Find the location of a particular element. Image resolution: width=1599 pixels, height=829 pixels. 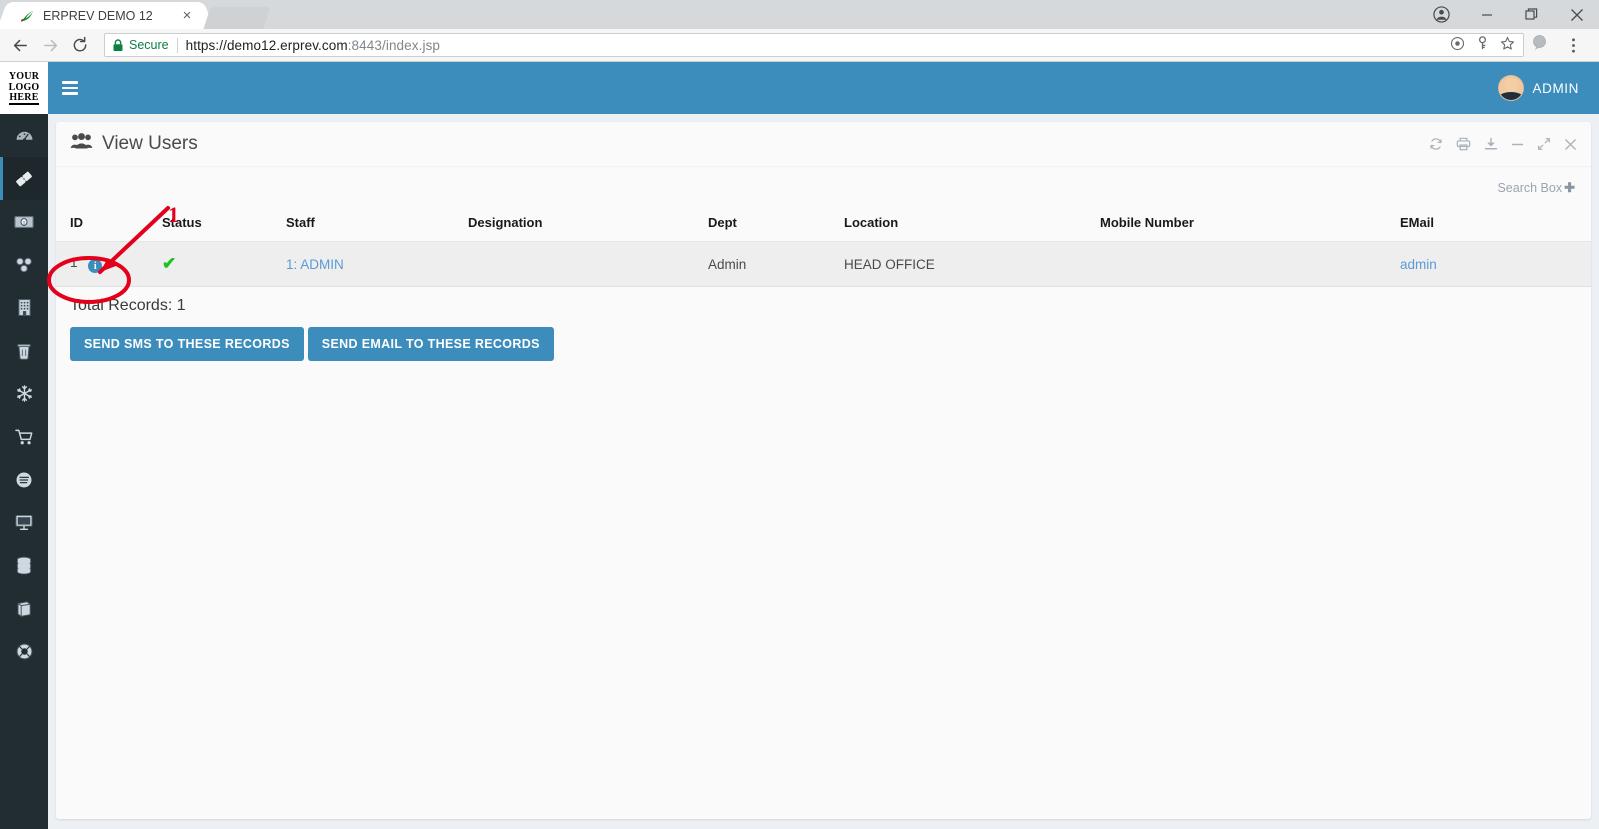

sidebar-item-snowflake is located at coordinates (24, 393).